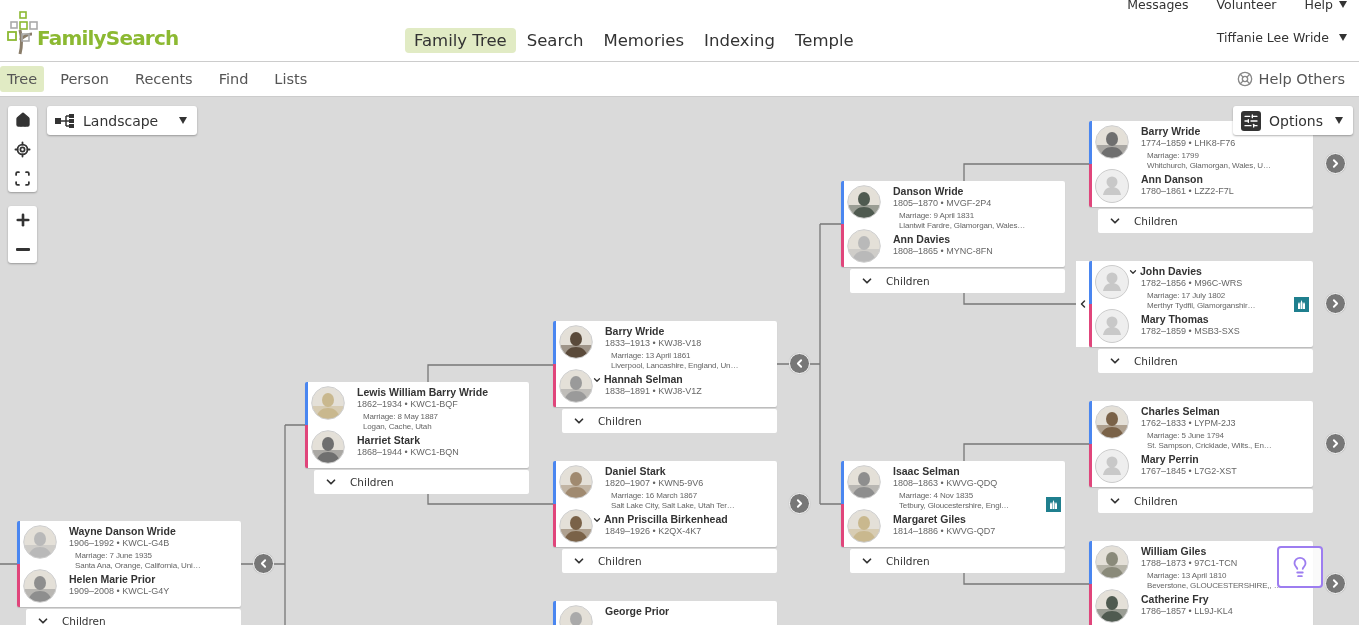 The image size is (1359, 625). Describe the element at coordinates (928, 191) in the screenshot. I see `person-name: Danson Wride` at that location.